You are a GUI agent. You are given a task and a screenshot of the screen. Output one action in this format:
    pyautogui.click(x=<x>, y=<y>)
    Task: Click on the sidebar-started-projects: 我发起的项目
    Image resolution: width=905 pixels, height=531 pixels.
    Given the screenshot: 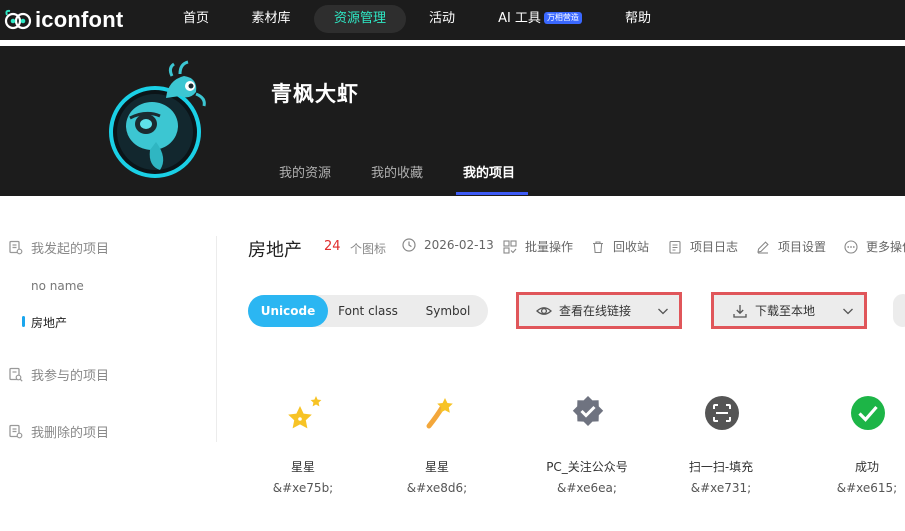 What is the action you would take?
    pyautogui.click(x=58, y=247)
    